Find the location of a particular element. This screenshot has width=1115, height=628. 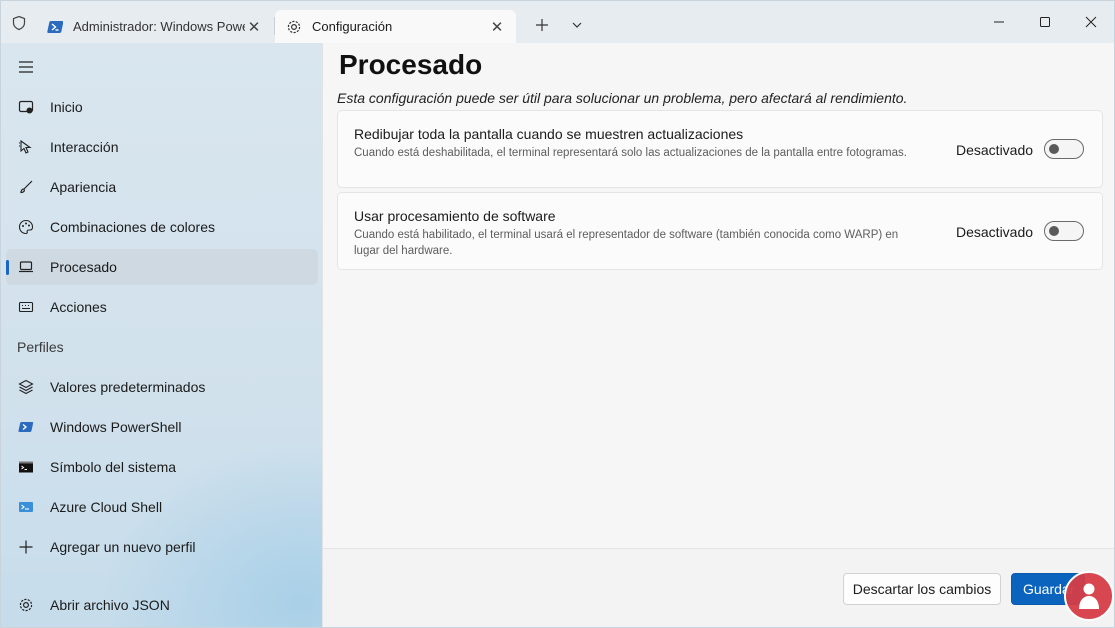

sidebar-item-simbolo-del-sistema: Símbolo del sistema is located at coordinates (162, 467).